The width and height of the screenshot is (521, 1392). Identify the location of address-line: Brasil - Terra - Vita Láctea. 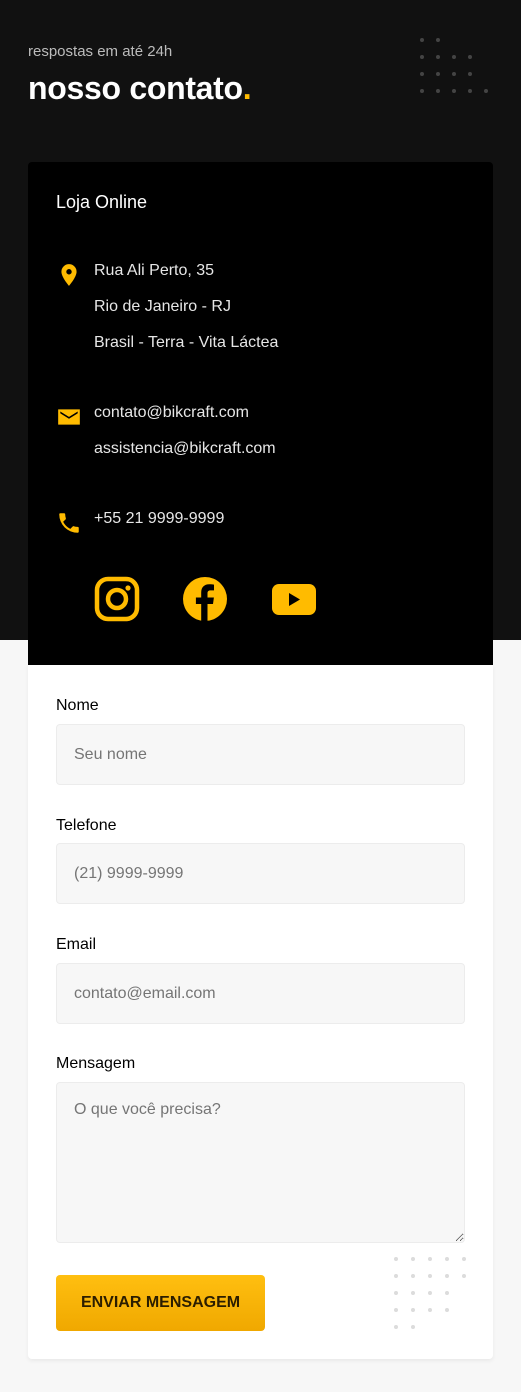
(186, 342).